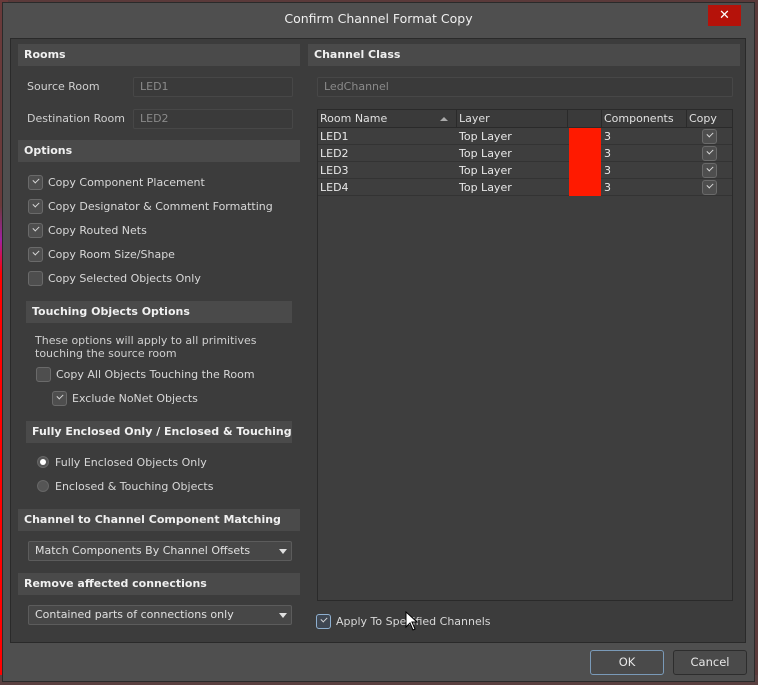 The image size is (758, 685). What do you see at coordinates (159, 312) in the screenshot?
I see `touching-objects-header: Touching Objects Options` at bounding box center [159, 312].